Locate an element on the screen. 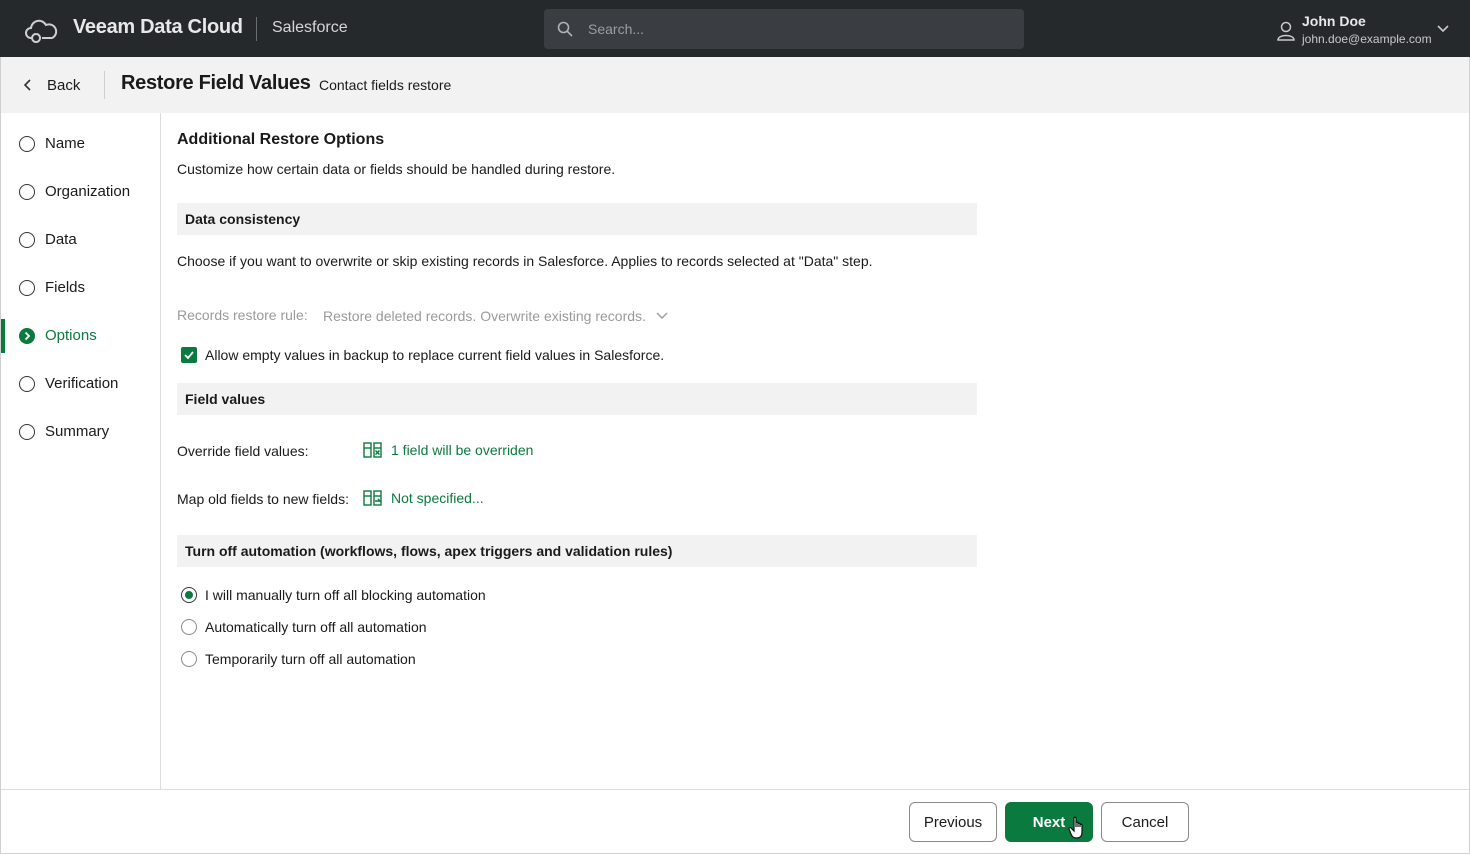  user-email: john.doe@example.com is located at coordinates (1367, 39).